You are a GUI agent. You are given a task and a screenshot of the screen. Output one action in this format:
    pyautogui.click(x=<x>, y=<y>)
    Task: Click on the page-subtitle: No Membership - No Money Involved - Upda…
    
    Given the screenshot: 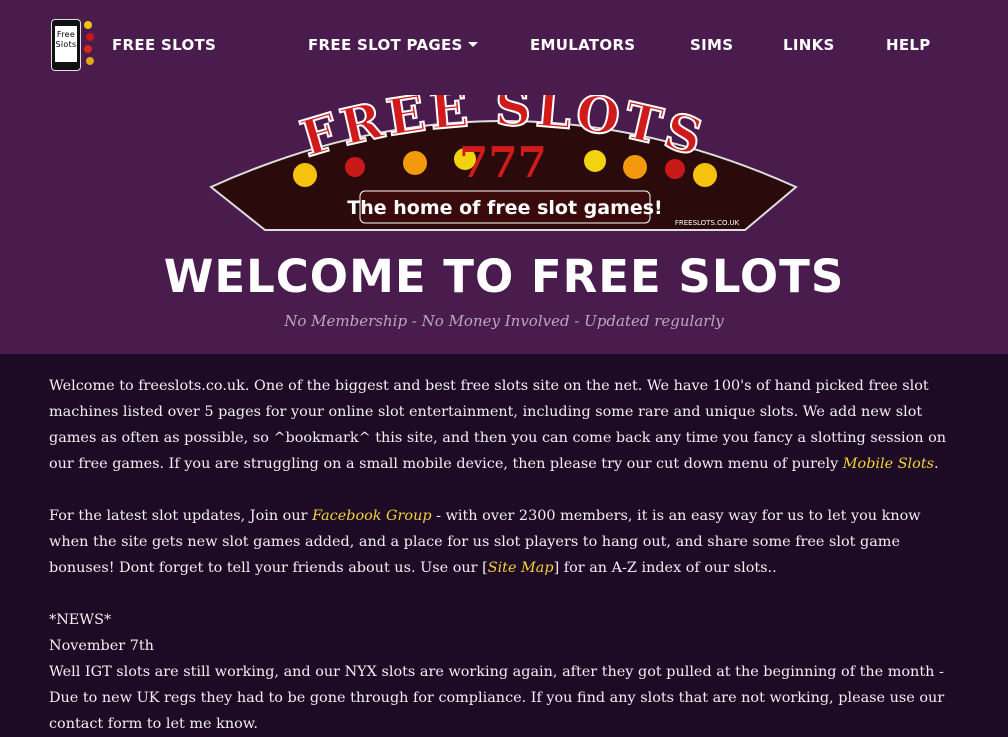 What is the action you would take?
    pyautogui.click(x=504, y=321)
    